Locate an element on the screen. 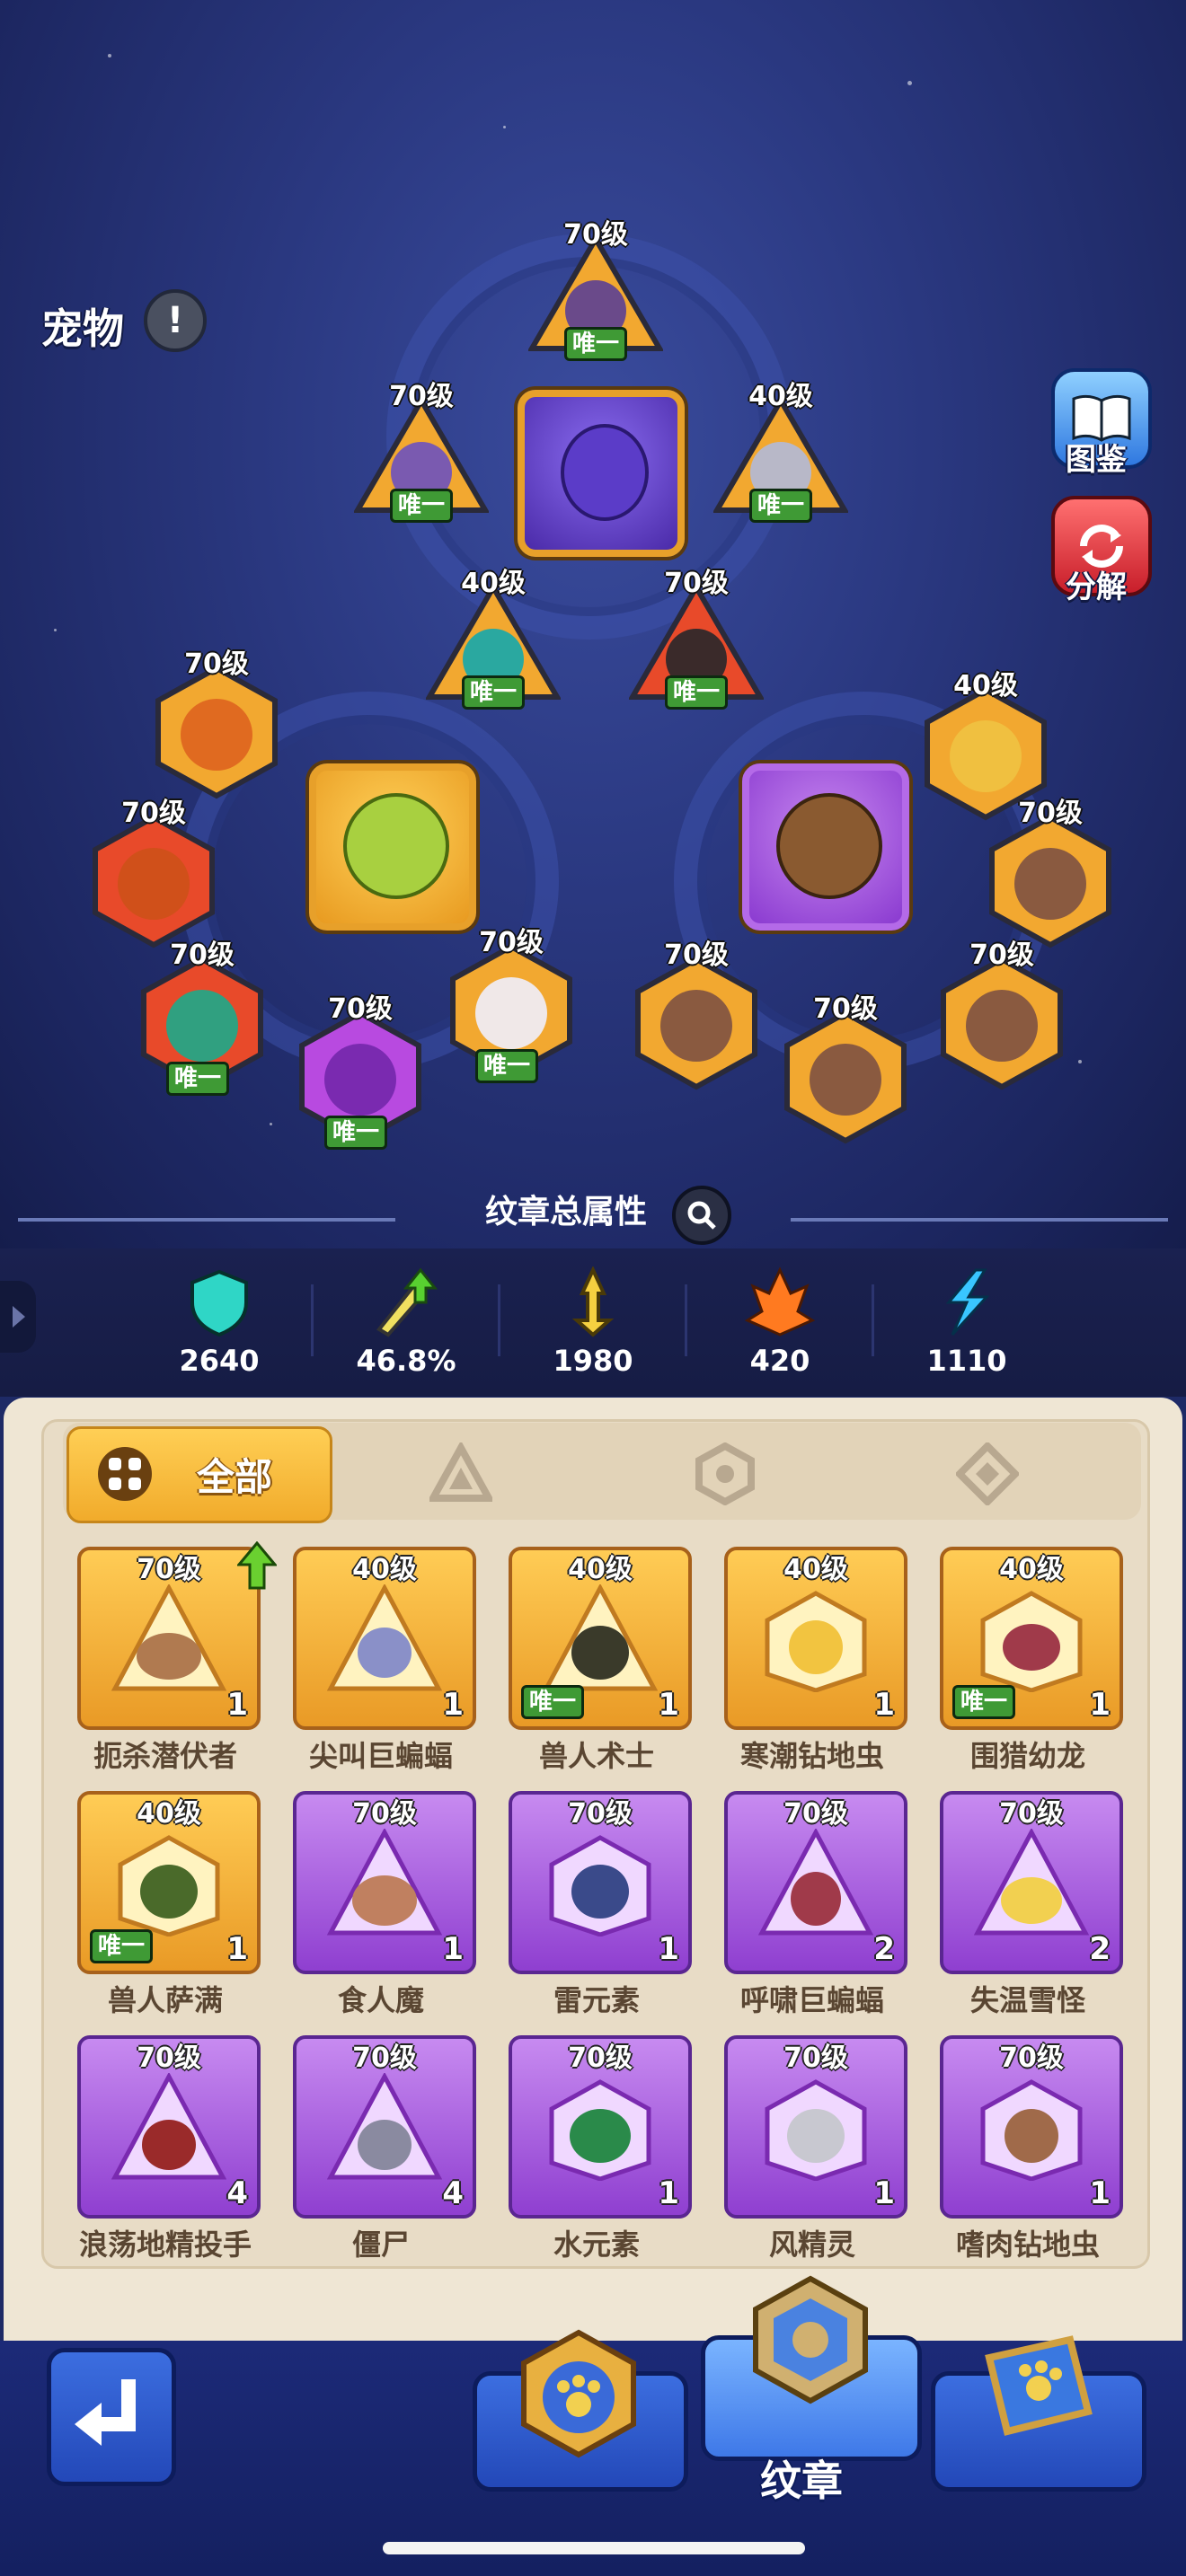 The width and height of the screenshot is (1186, 2576). rabbit-pet-icon is located at coordinates (829, 846).